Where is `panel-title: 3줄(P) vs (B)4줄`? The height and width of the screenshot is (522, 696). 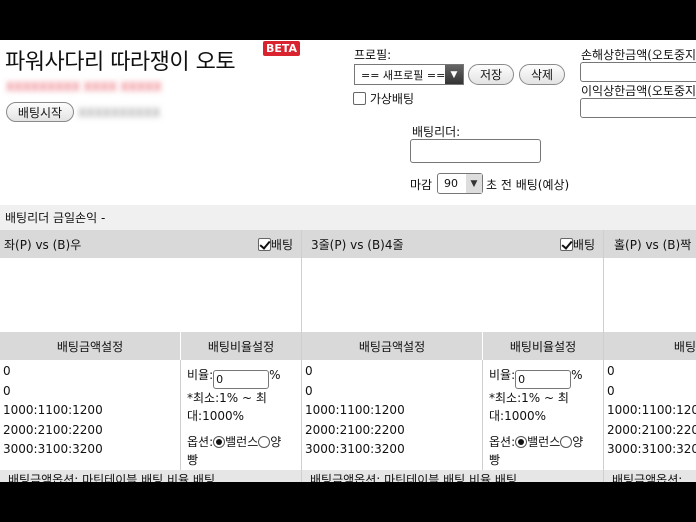
panel-title: 3줄(P) vs (B)4줄 is located at coordinates (357, 244).